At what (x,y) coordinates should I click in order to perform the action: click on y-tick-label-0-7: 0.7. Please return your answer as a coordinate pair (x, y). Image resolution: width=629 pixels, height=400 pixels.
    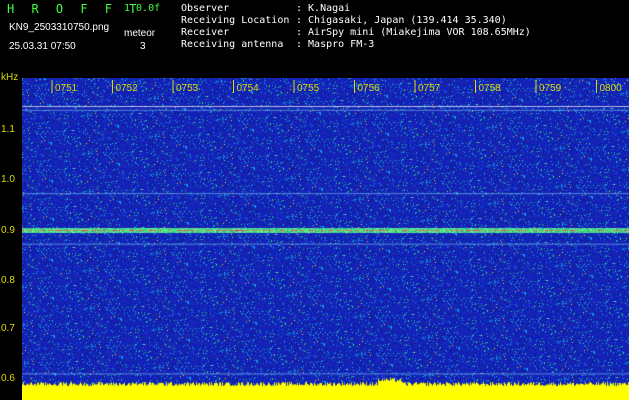
    Looking at the image, I should click on (8, 328).